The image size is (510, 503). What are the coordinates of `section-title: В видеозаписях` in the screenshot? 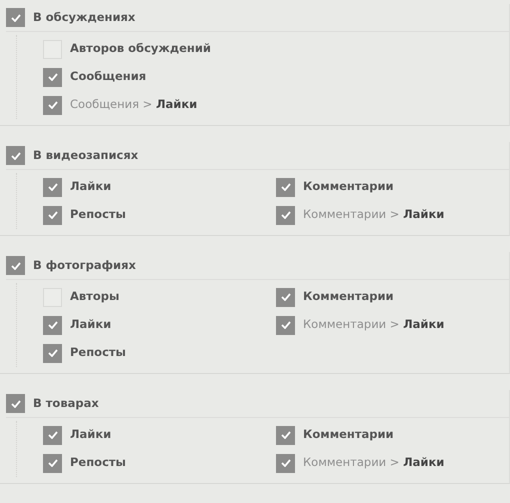 It's located at (85, 155).